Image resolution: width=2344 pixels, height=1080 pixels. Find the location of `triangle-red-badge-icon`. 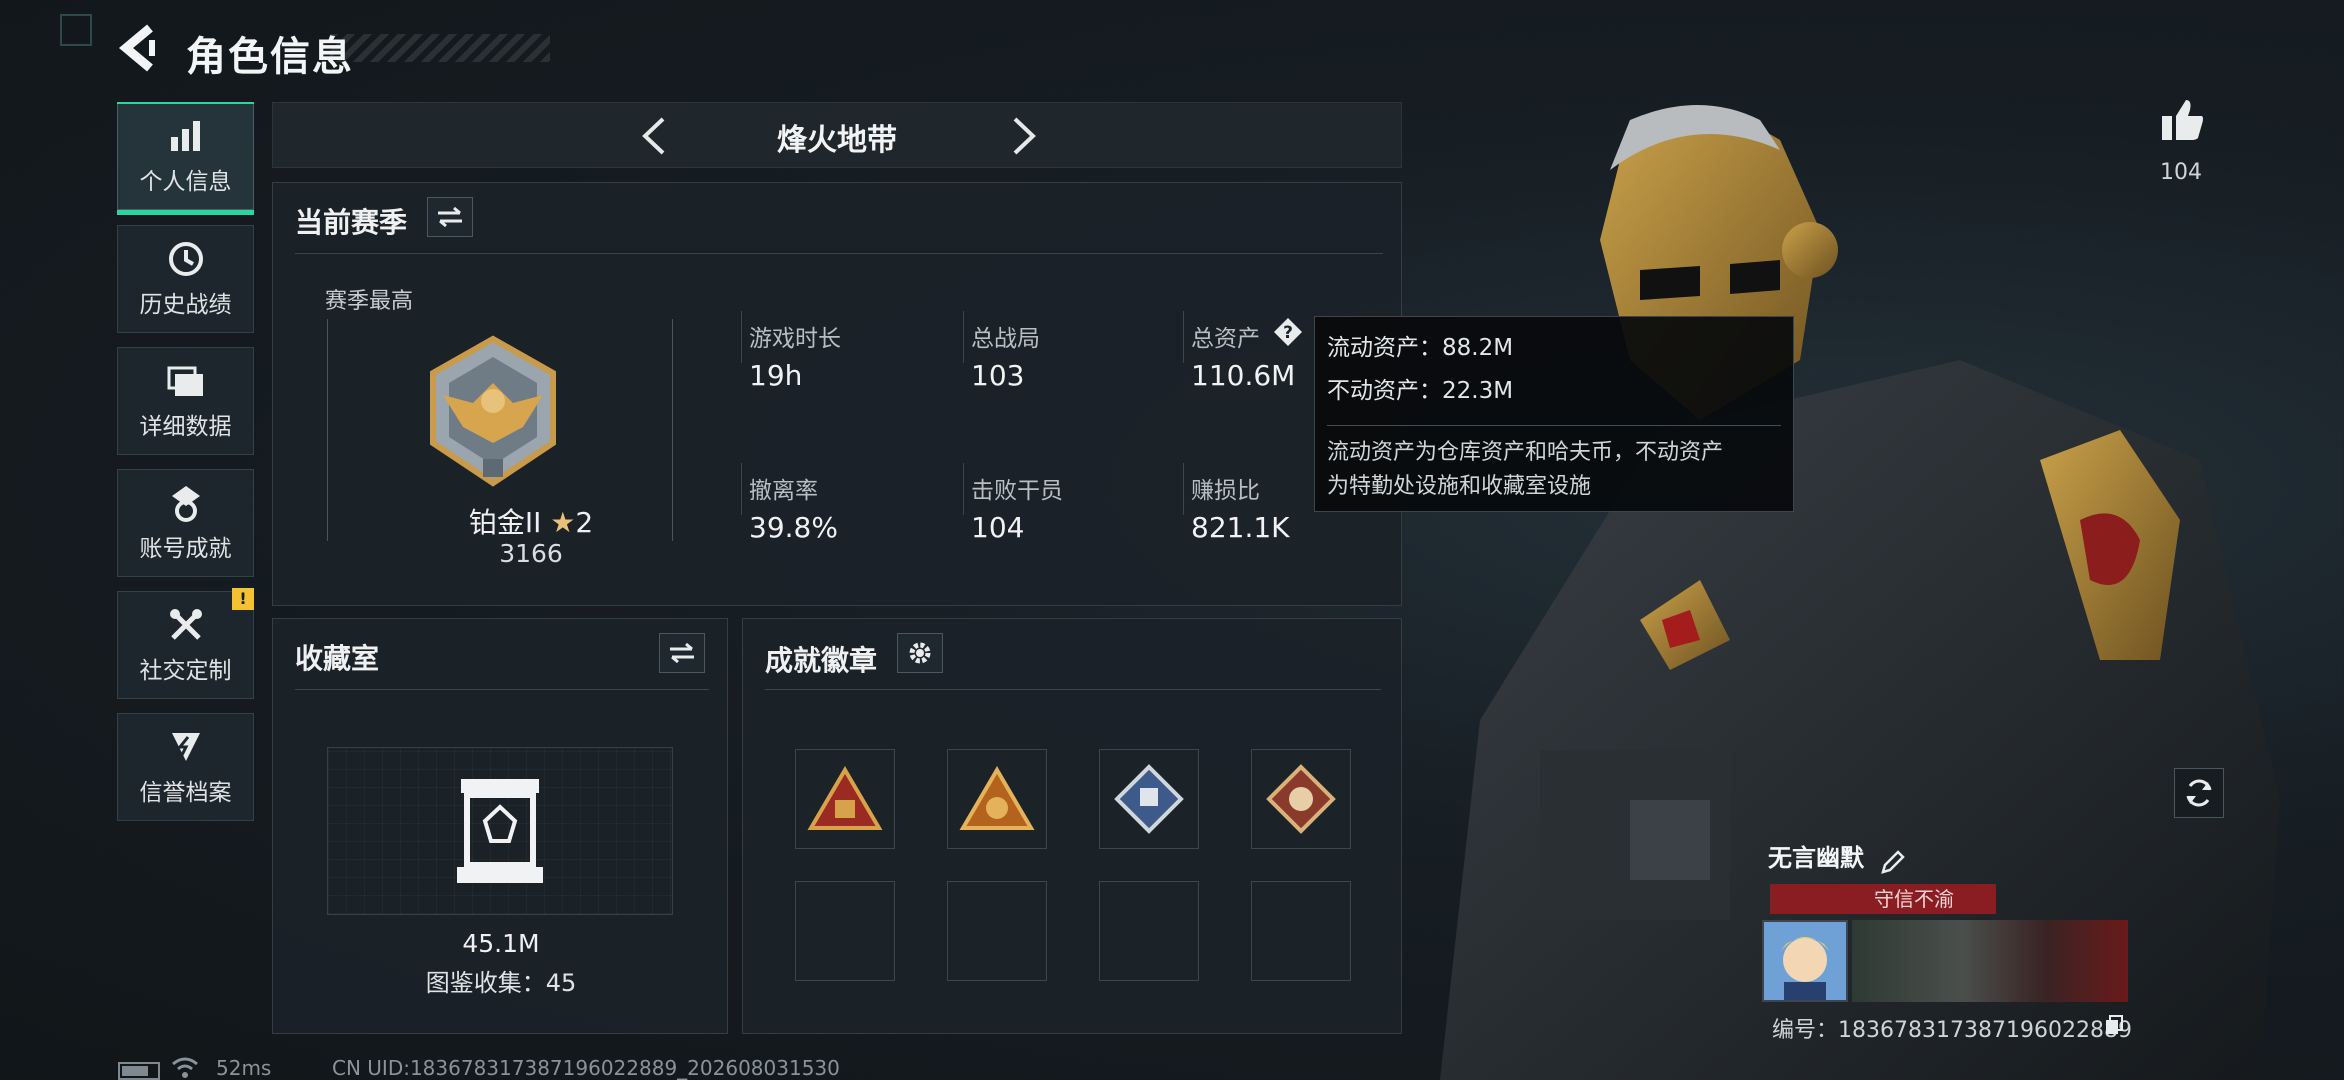

triangle-red-badge-icon is located at coordinates (845, 798).